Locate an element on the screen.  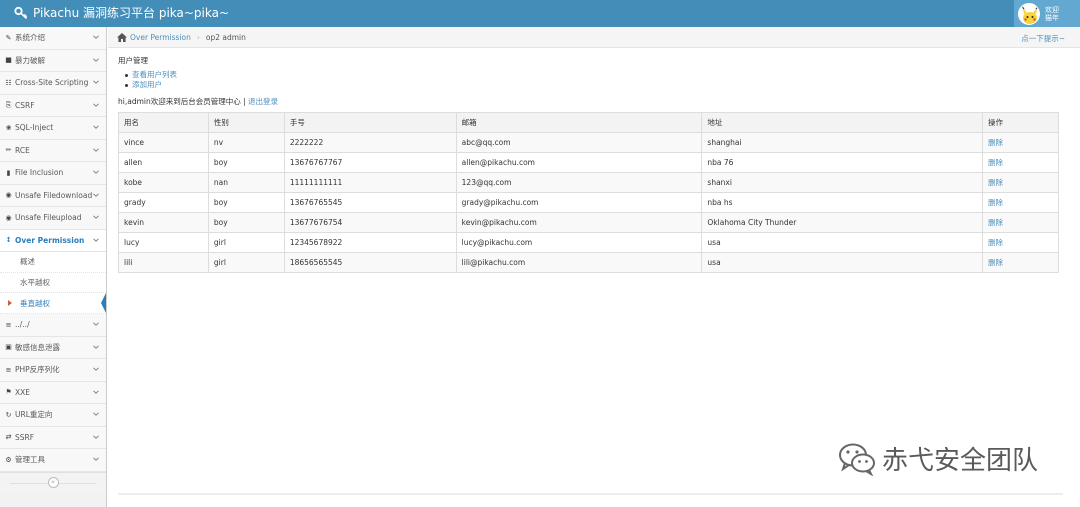
sidebar-item: ⇄ SSRF is located at coordinates (53, 438).